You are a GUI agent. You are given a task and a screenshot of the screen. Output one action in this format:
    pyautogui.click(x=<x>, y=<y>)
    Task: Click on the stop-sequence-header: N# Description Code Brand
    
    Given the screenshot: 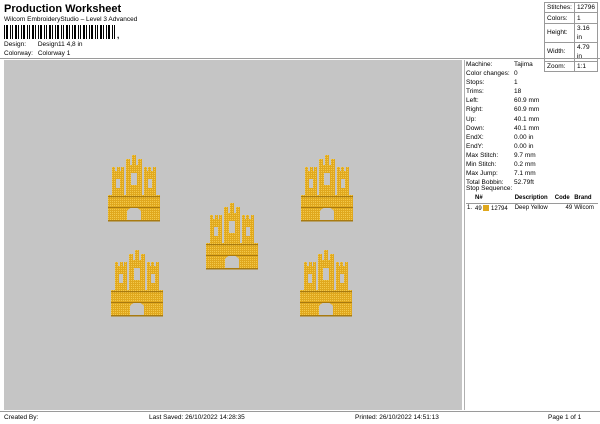 What is the action you would take?
    pyautogui.click(x=532, y=199)
    